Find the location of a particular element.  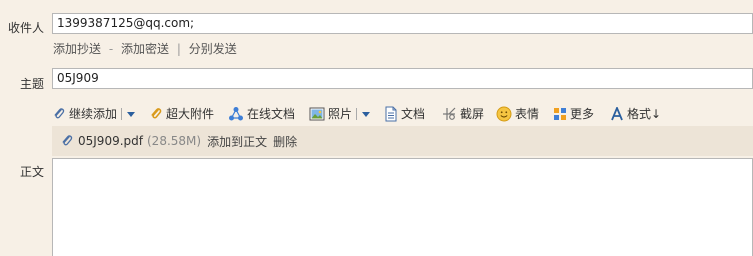

document-icon is located at coordinates (391, 114).